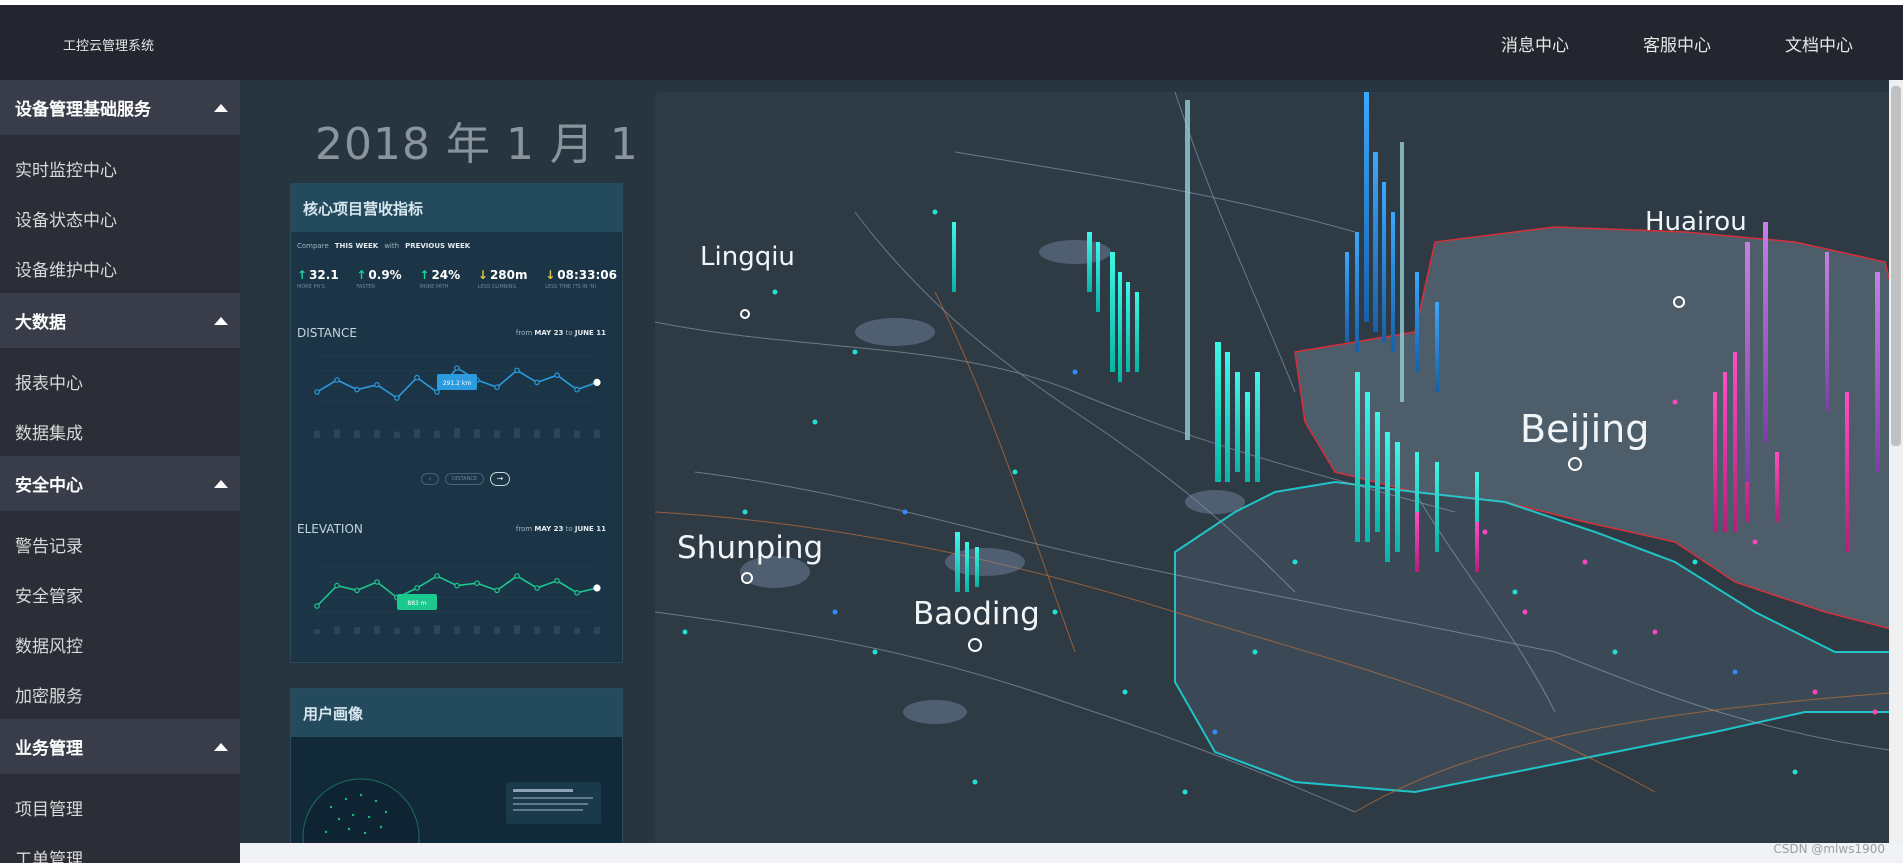 The width and height of the screenshot is (1903, 863). Describe the element at coordinates (456, 208) in the screenshot. I see `panel-title: 核心项目营收指标` at that location.